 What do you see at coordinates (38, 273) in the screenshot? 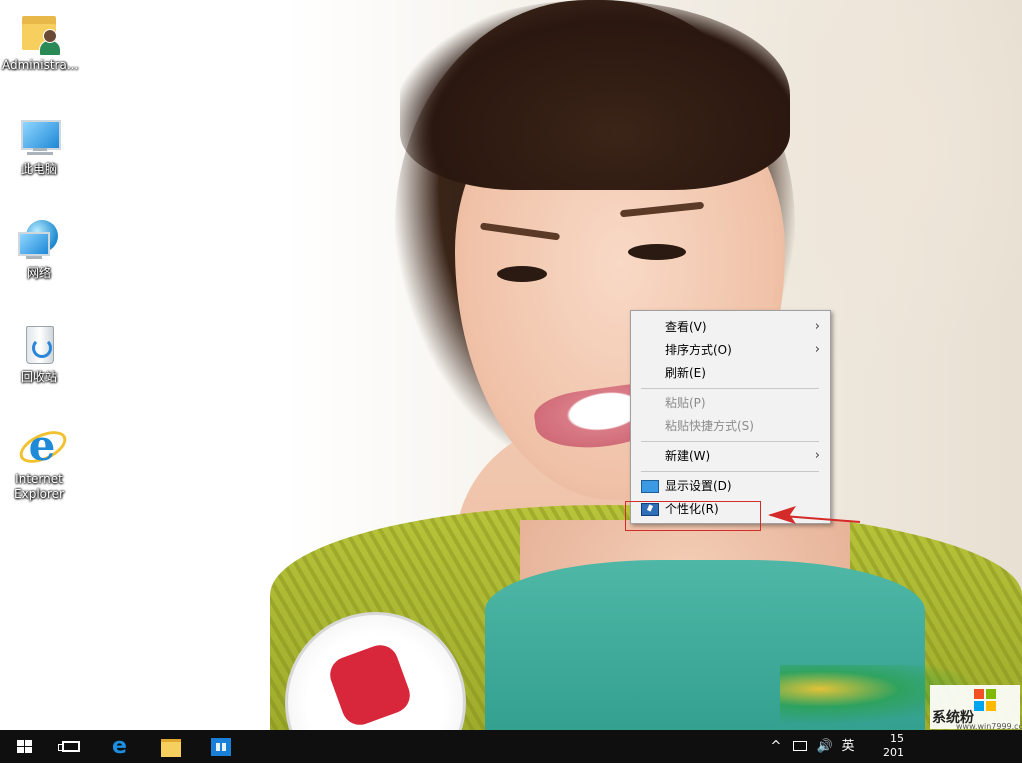
I see `desktop-icon-label: 网络` at bounding box center [38, 273].